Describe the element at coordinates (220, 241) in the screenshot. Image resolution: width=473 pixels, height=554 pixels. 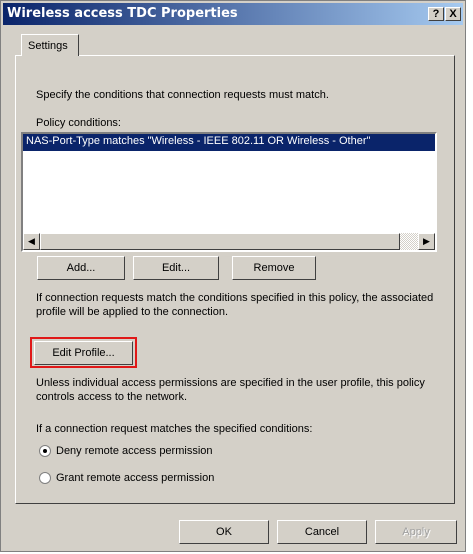
I see `scroll-thumb` at that location.